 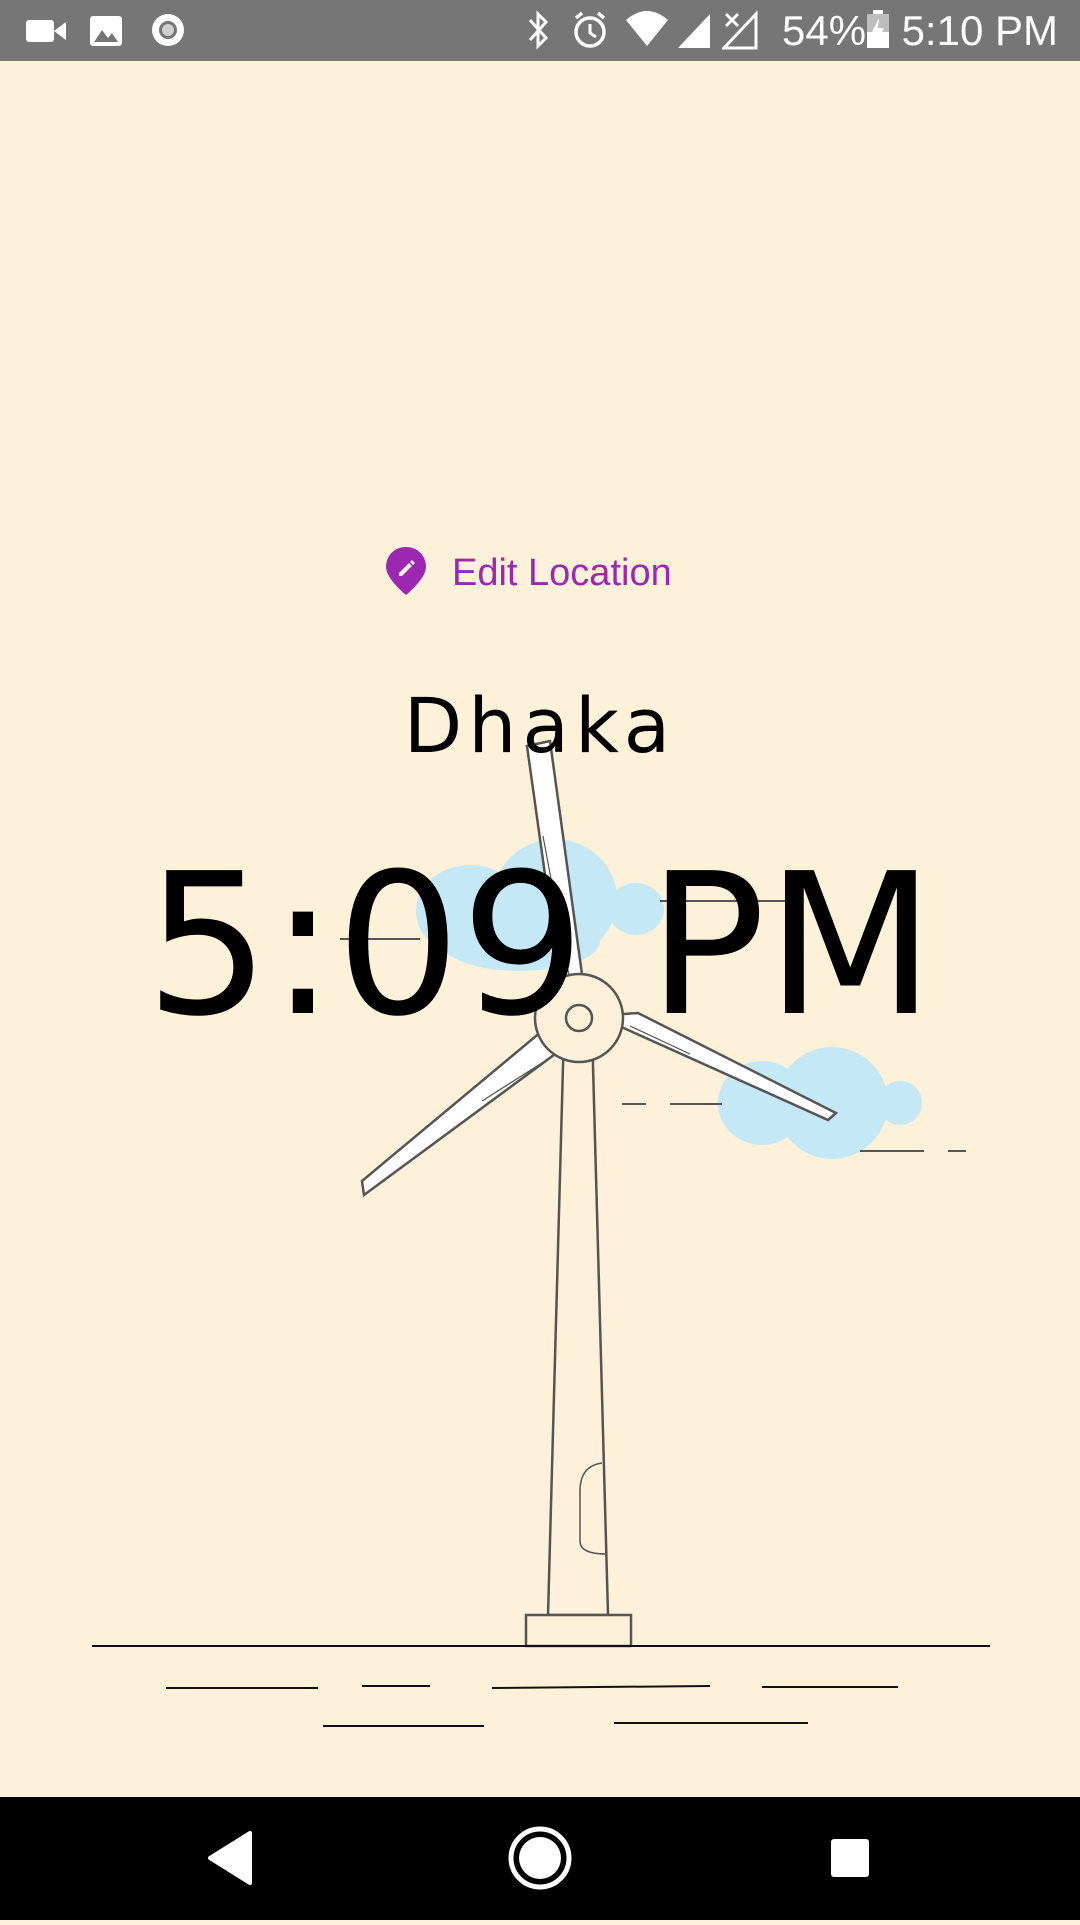 What do you see at coordinates (878, 33) in the screenshot?
I see `battery-charging-icon` at bounding box center [878, 33].